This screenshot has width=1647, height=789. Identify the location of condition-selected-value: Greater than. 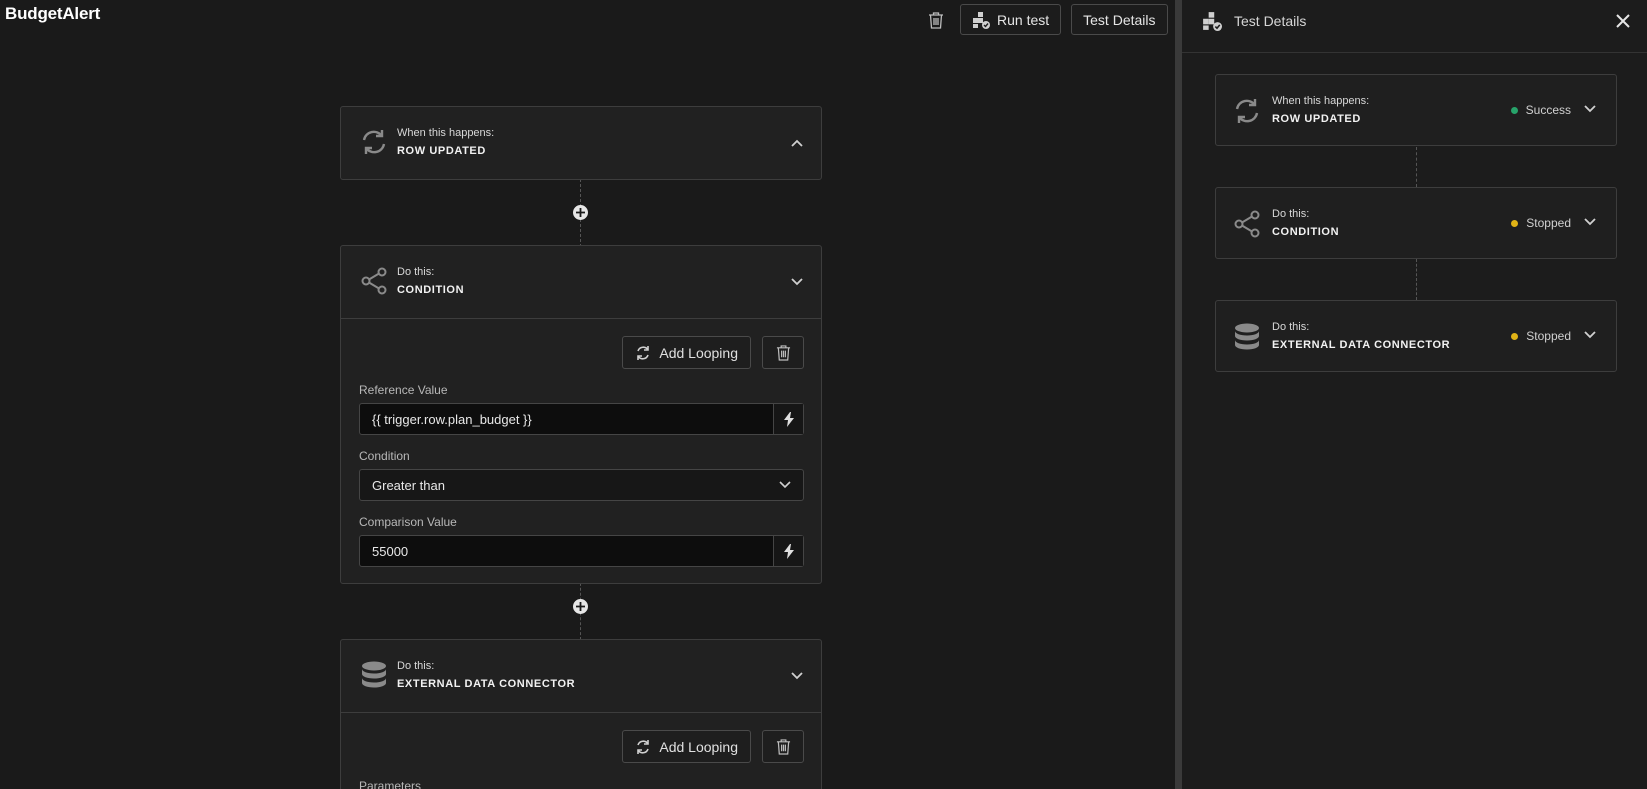
(408, 485).